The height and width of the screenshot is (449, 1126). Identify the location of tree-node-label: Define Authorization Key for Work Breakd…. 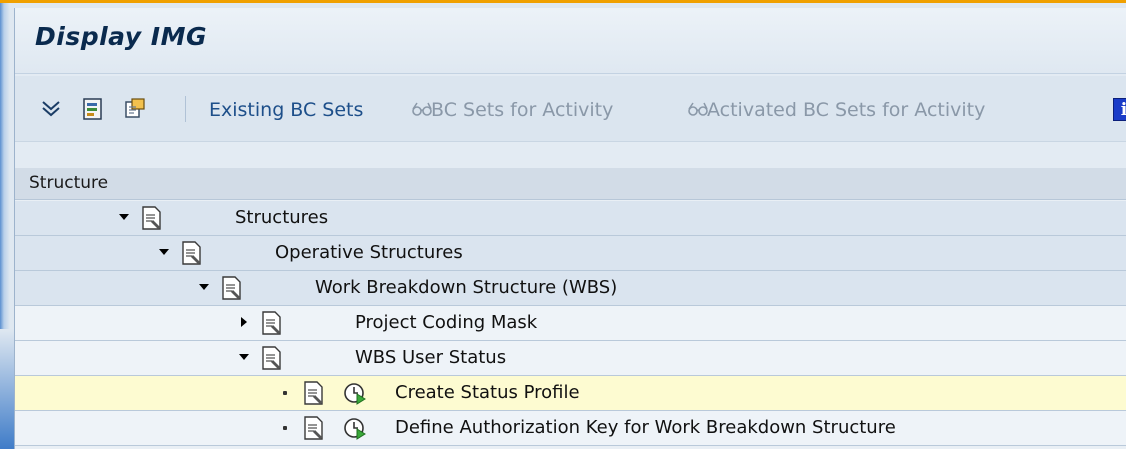
(645, 427).